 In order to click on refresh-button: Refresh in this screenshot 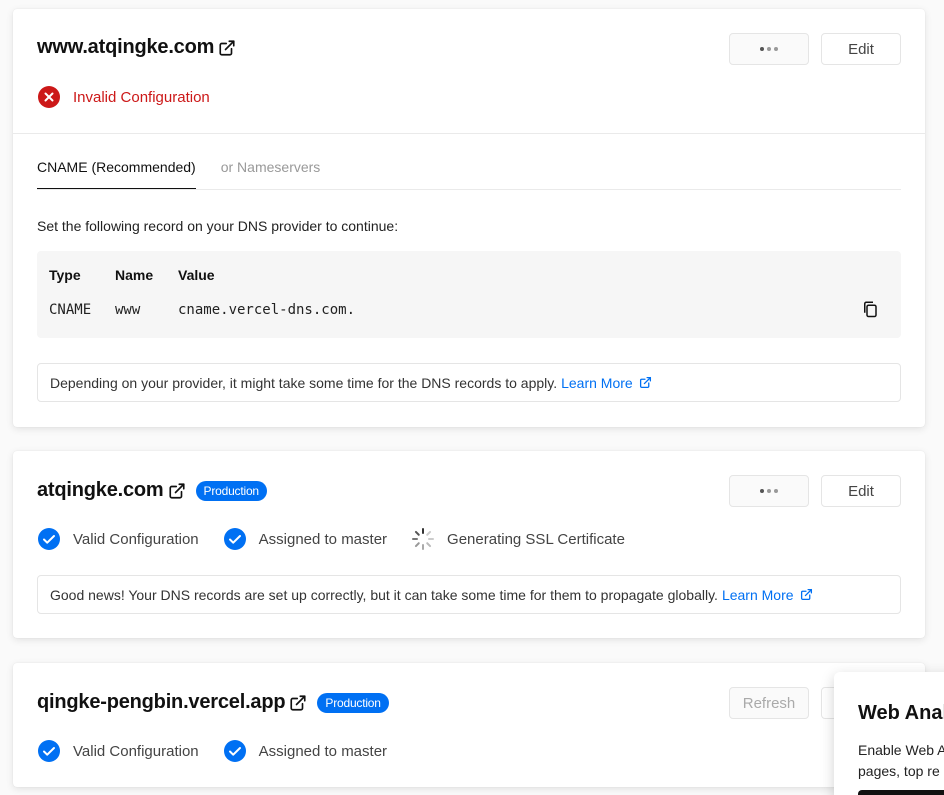, I will do `click(769, 703)`.